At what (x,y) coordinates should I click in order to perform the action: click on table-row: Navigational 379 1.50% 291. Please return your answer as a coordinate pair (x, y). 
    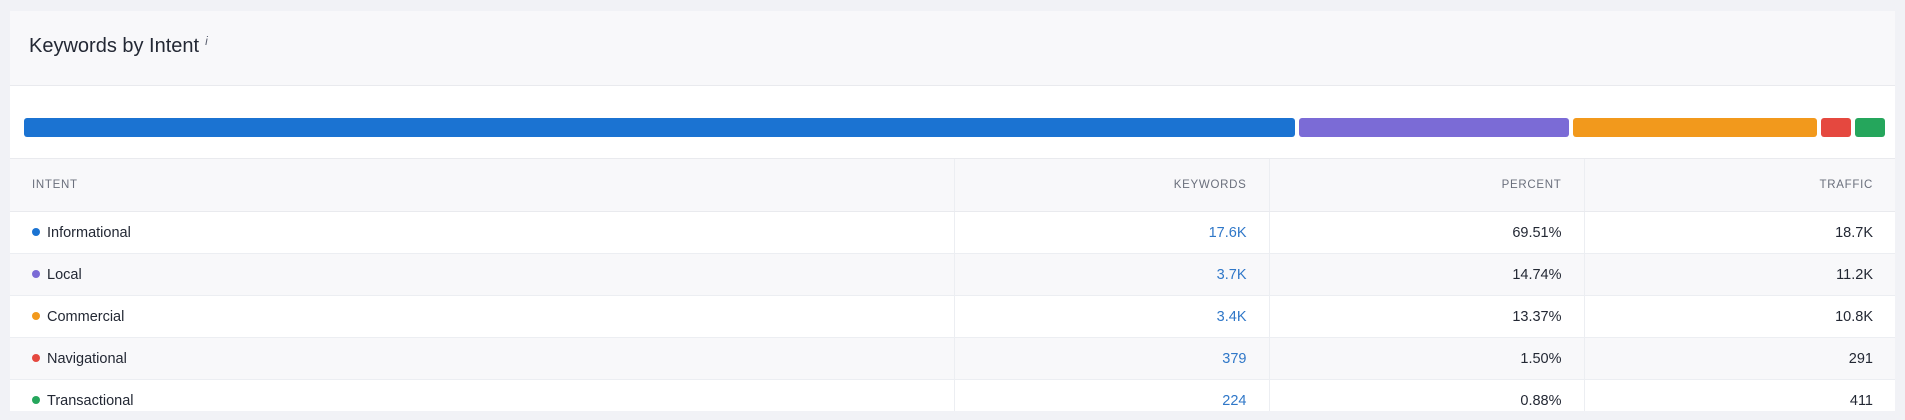
    Looking at the image, I should click on (952, 358).